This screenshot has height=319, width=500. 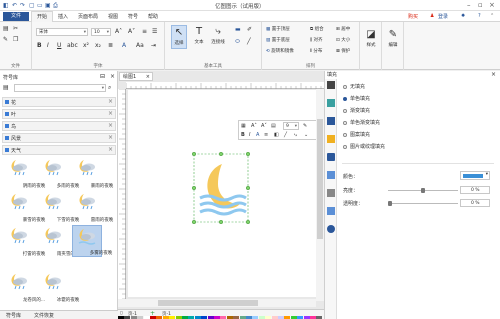 What do you see at coordinates (24, 241) in the screenshot?
I see `symbol-item: 打雷的夜晚` at bounding box center [24, 241].